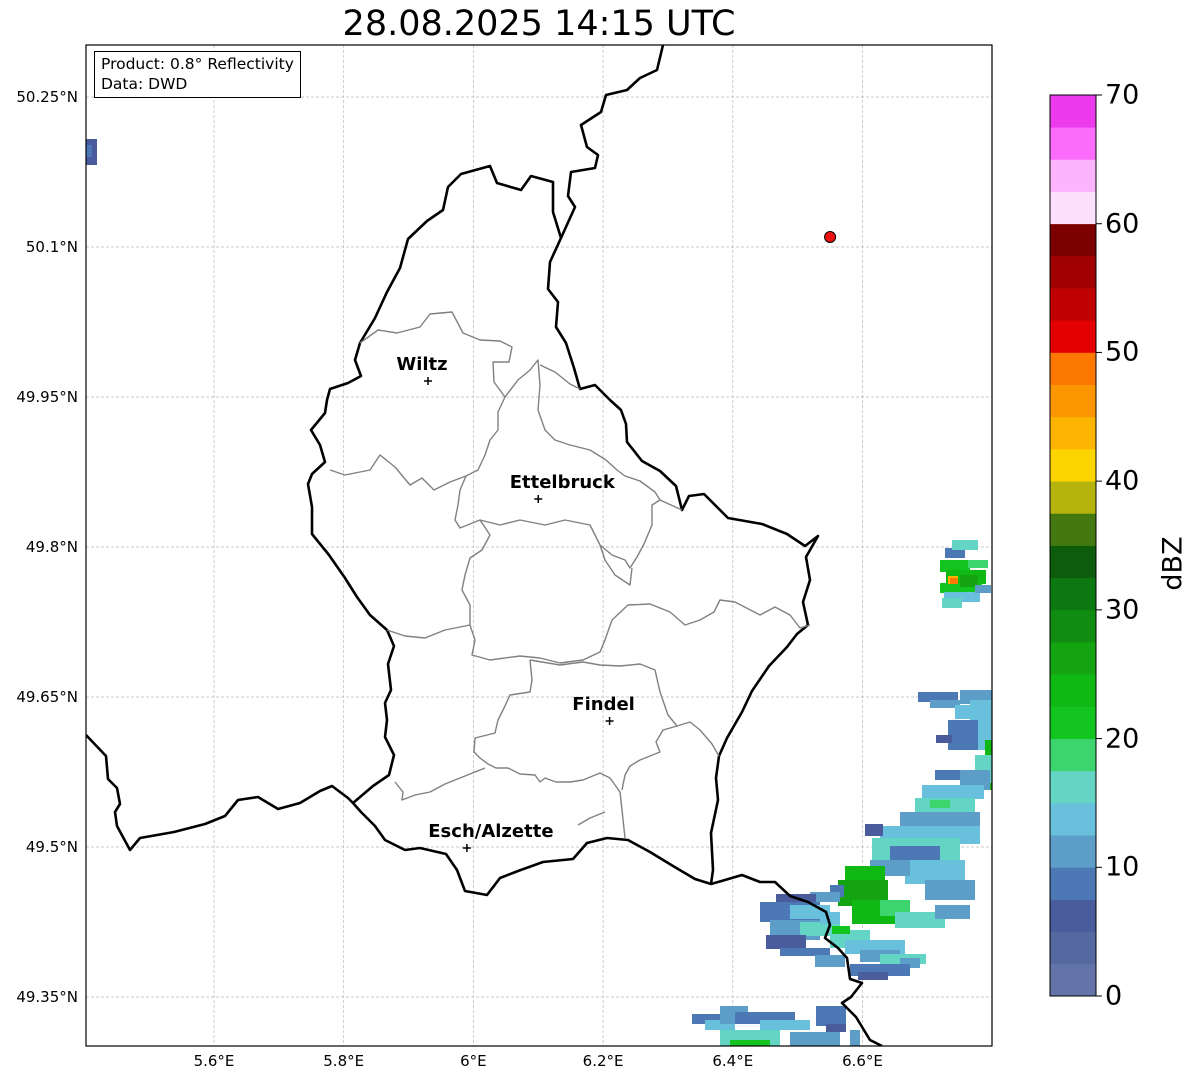  Describe the element at coordinates (1170, 563) in the screenshot. I see `colorbar-label: dBZ` at that location.